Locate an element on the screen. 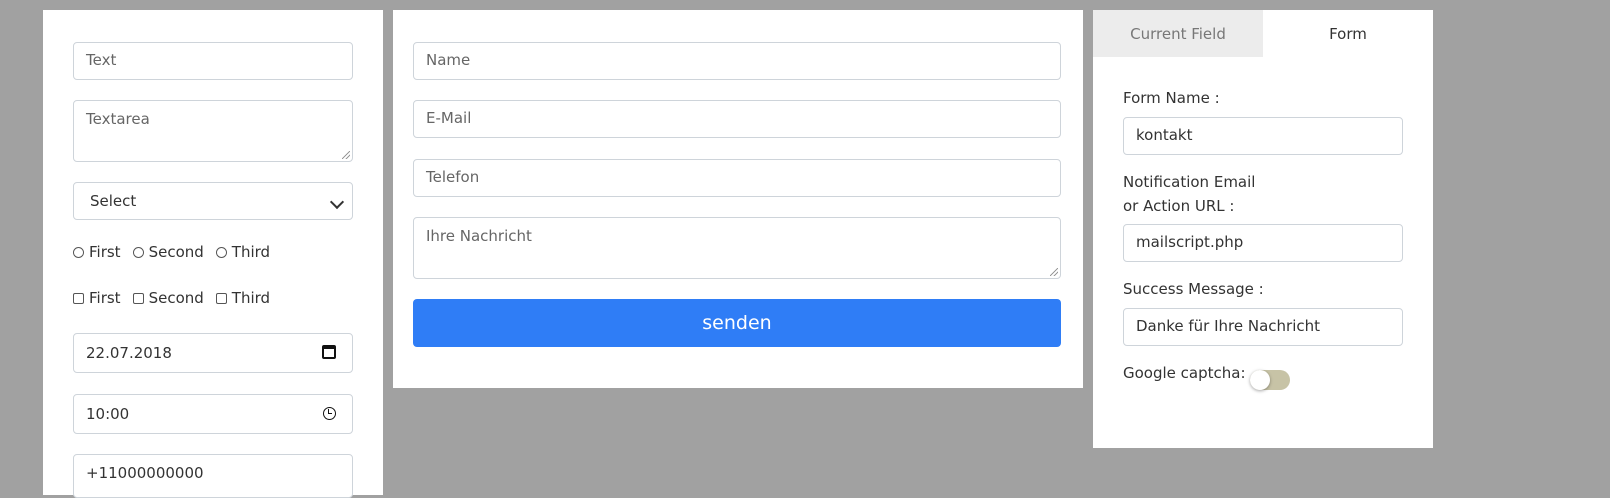 The height and width of the screenshot is (498, 1610). palette-checkbox-first: First is located at coordinates (97, 298).